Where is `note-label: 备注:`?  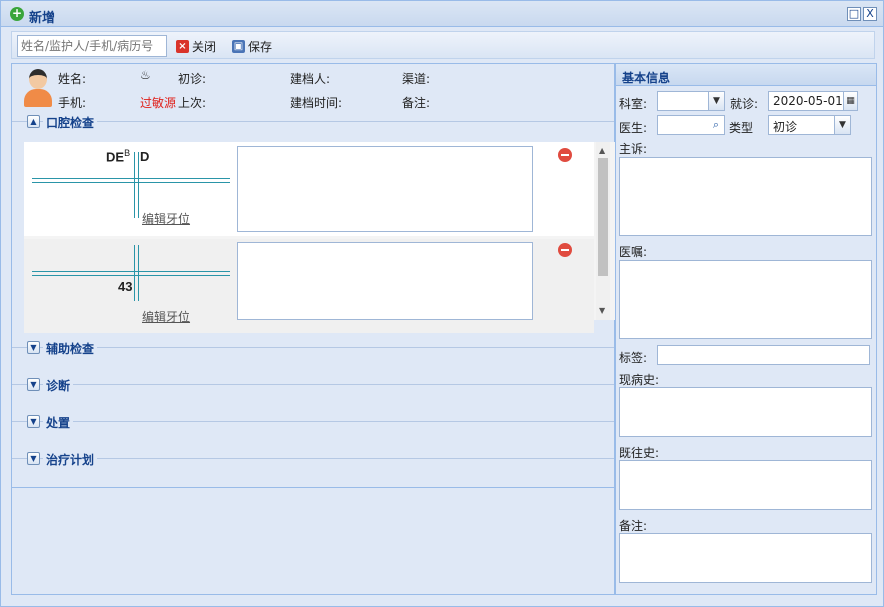 note-label: 备注: is located at coordinates (633, 526).